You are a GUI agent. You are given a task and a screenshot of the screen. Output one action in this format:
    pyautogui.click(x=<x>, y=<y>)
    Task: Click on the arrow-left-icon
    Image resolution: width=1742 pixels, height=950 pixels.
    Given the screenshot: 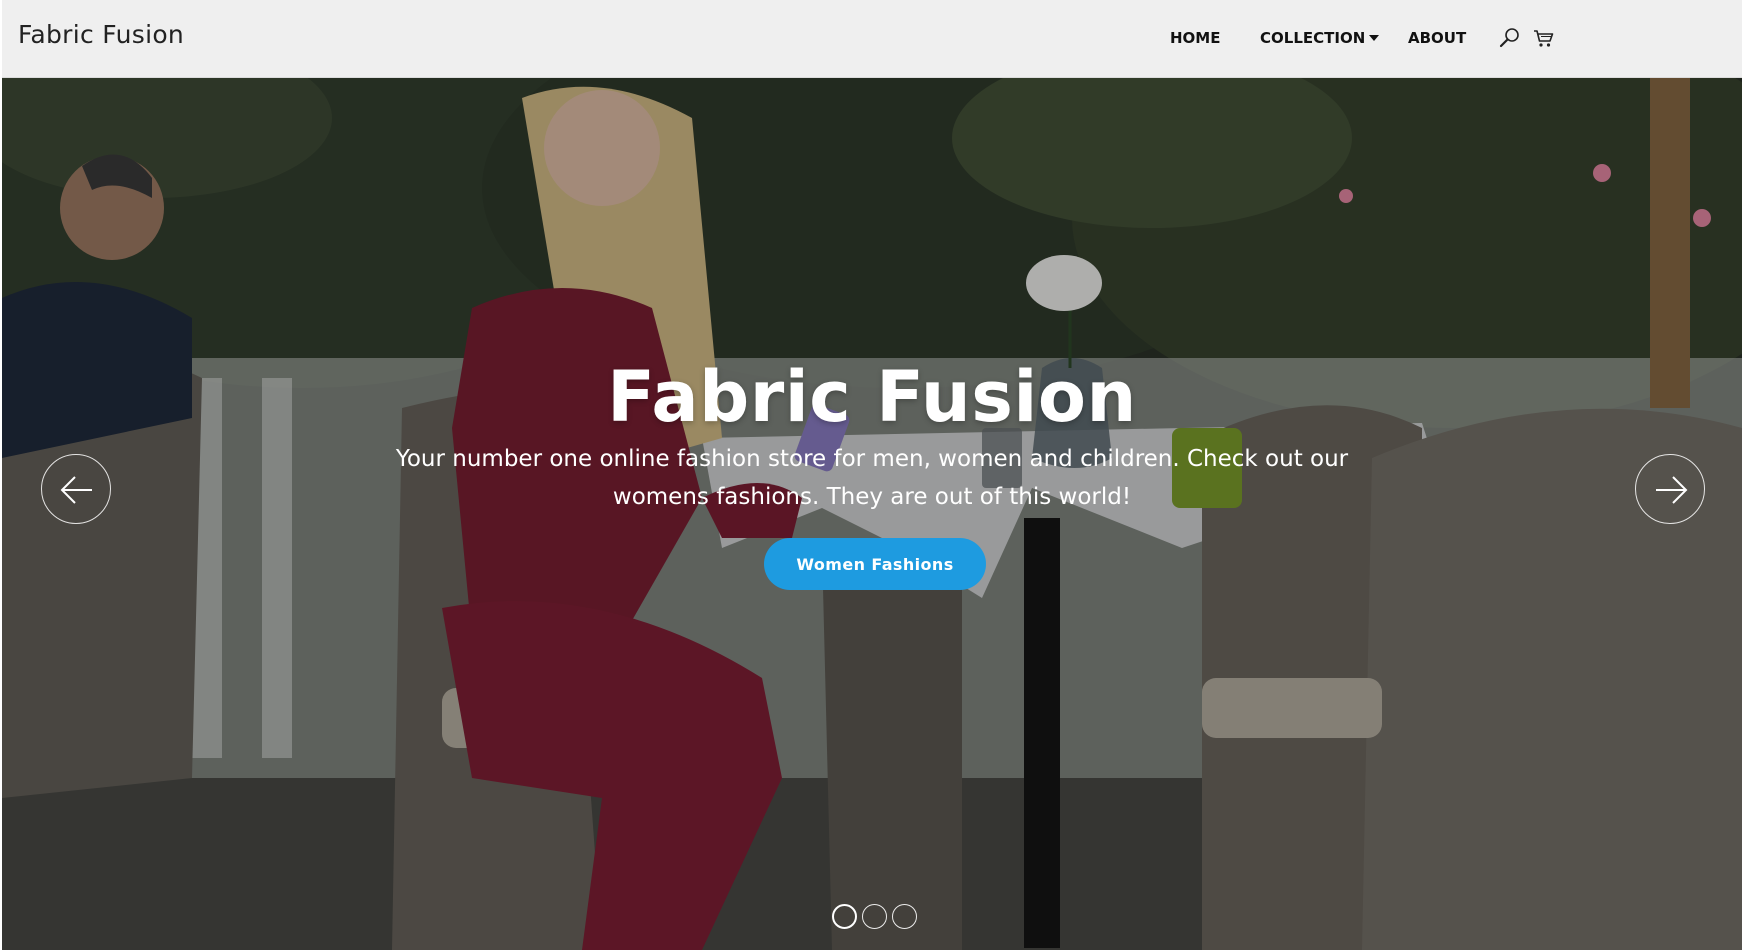 What is the action you would take?
    pyautogui.click(x=76, y=490)
    